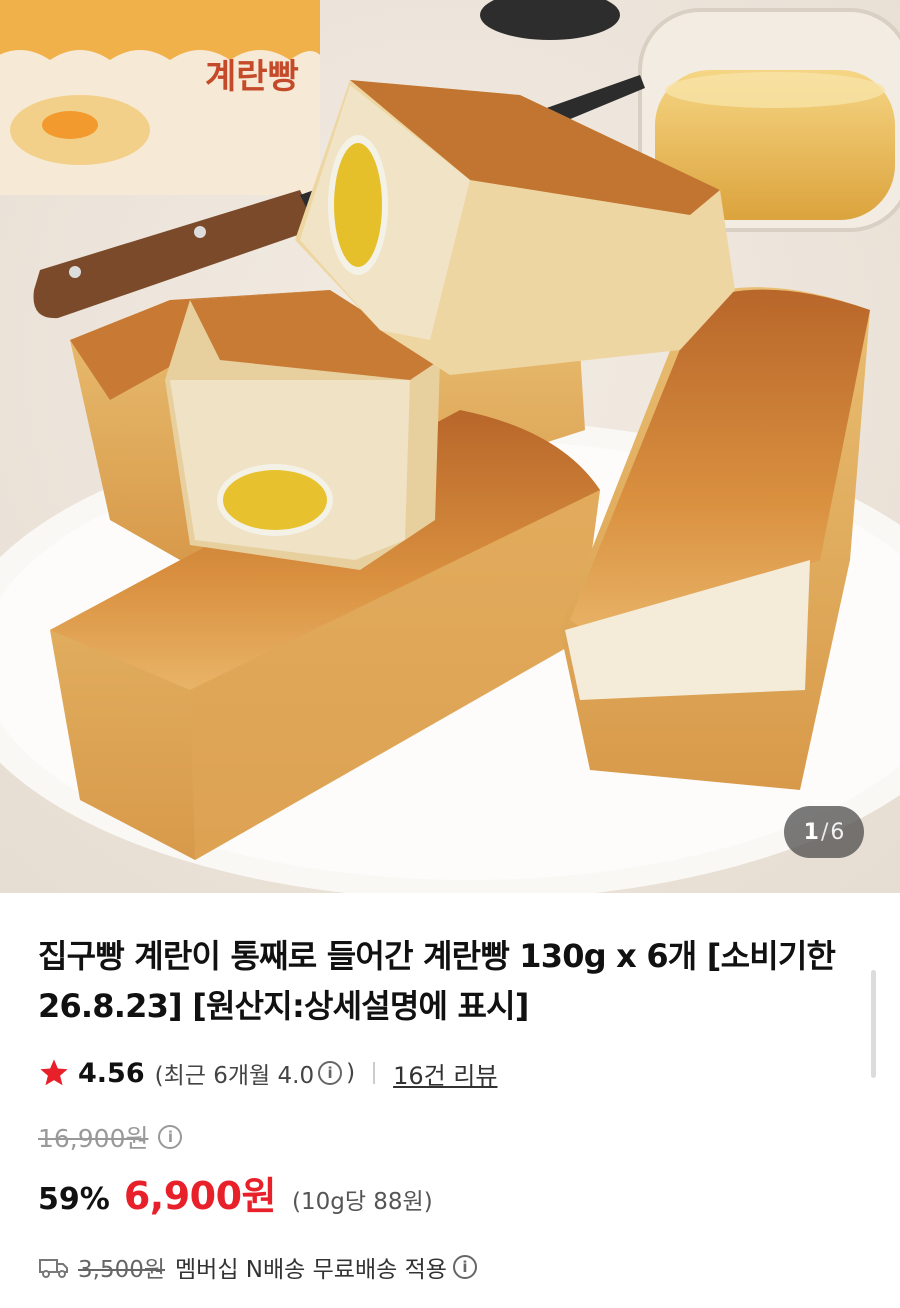  What do you see at coordinates (53, 1268) in the screenshot?
I see `truck-icon` at bounding box center [53, 1268].